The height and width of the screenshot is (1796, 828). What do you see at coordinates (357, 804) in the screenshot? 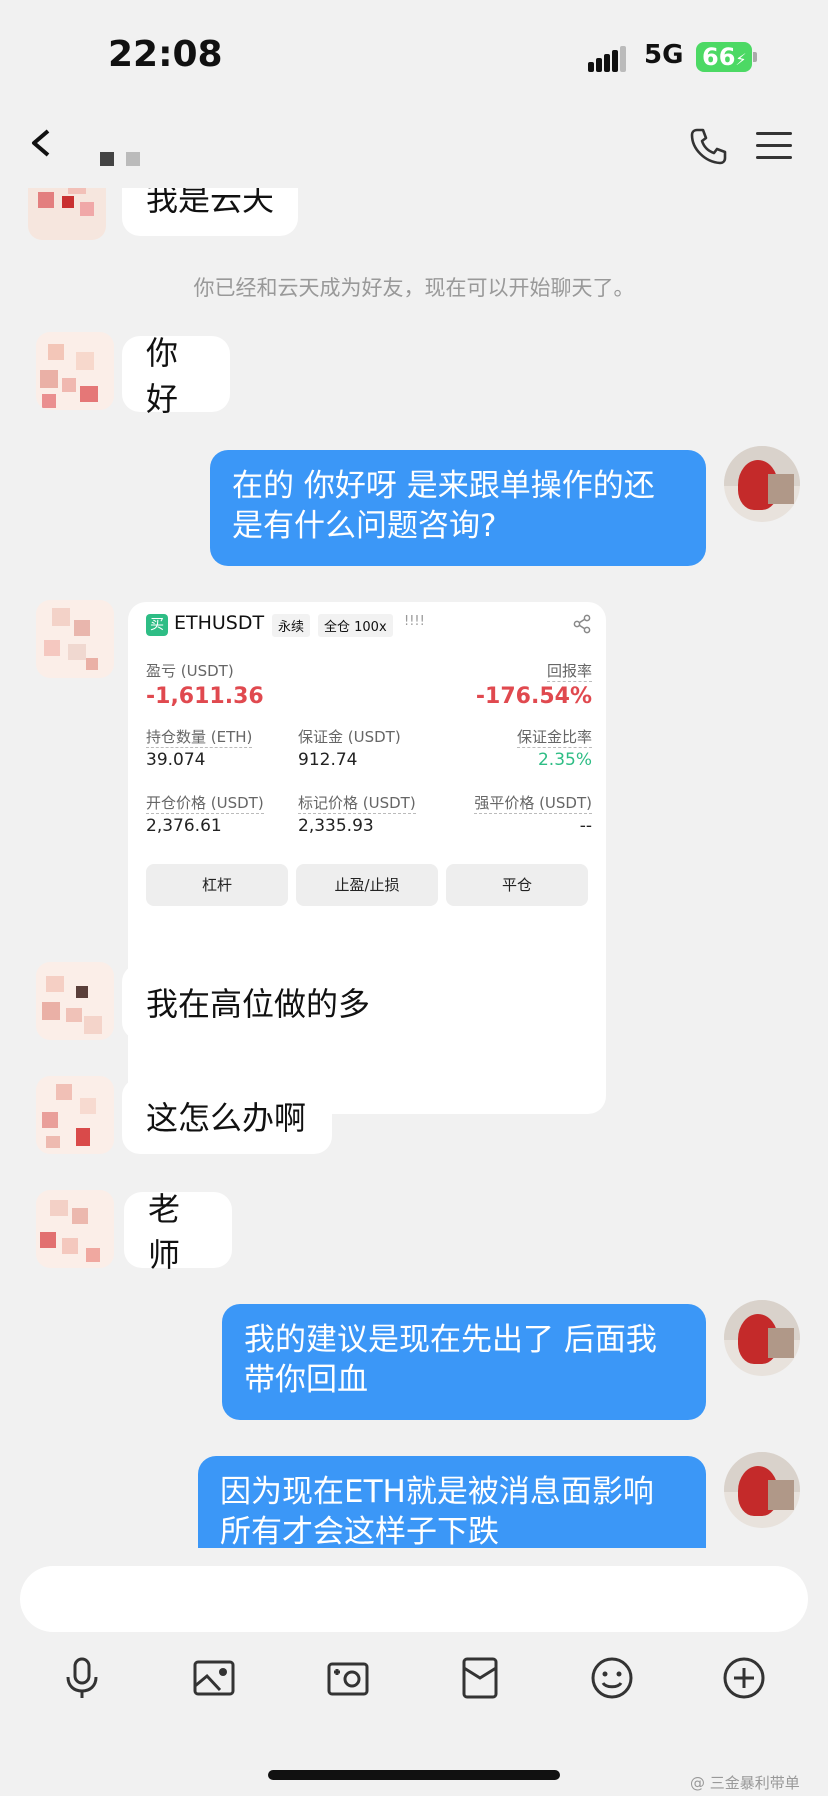
I see `mark-price-label: 标记价格 (USDT)` at bounding box center [357, 804].